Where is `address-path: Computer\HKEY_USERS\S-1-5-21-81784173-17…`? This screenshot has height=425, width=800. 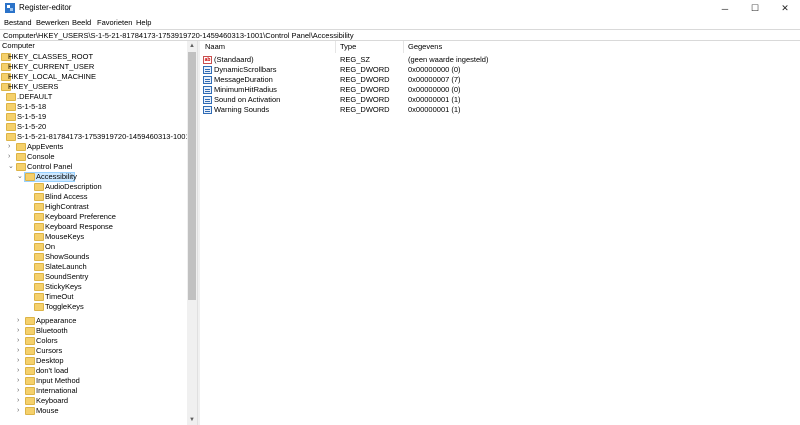
address-path: Computer\HKEY_USERS\S-1-5-21-81784173-17… is located at coordinates (178, 35).